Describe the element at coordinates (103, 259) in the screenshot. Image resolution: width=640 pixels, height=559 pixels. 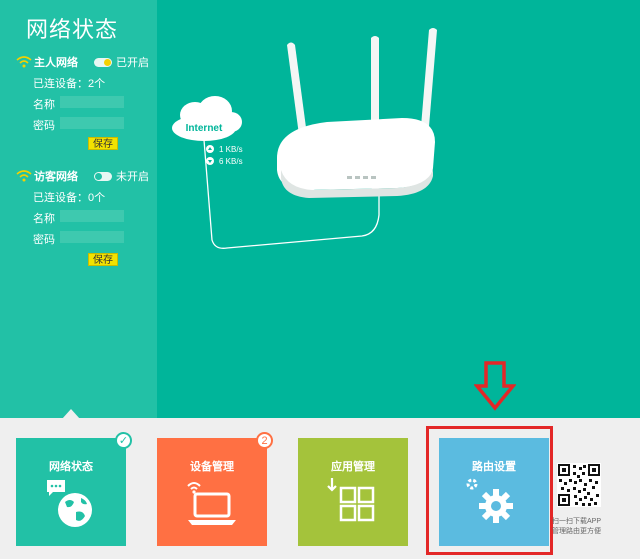
I see `guest-save-button: 保存` at that location.